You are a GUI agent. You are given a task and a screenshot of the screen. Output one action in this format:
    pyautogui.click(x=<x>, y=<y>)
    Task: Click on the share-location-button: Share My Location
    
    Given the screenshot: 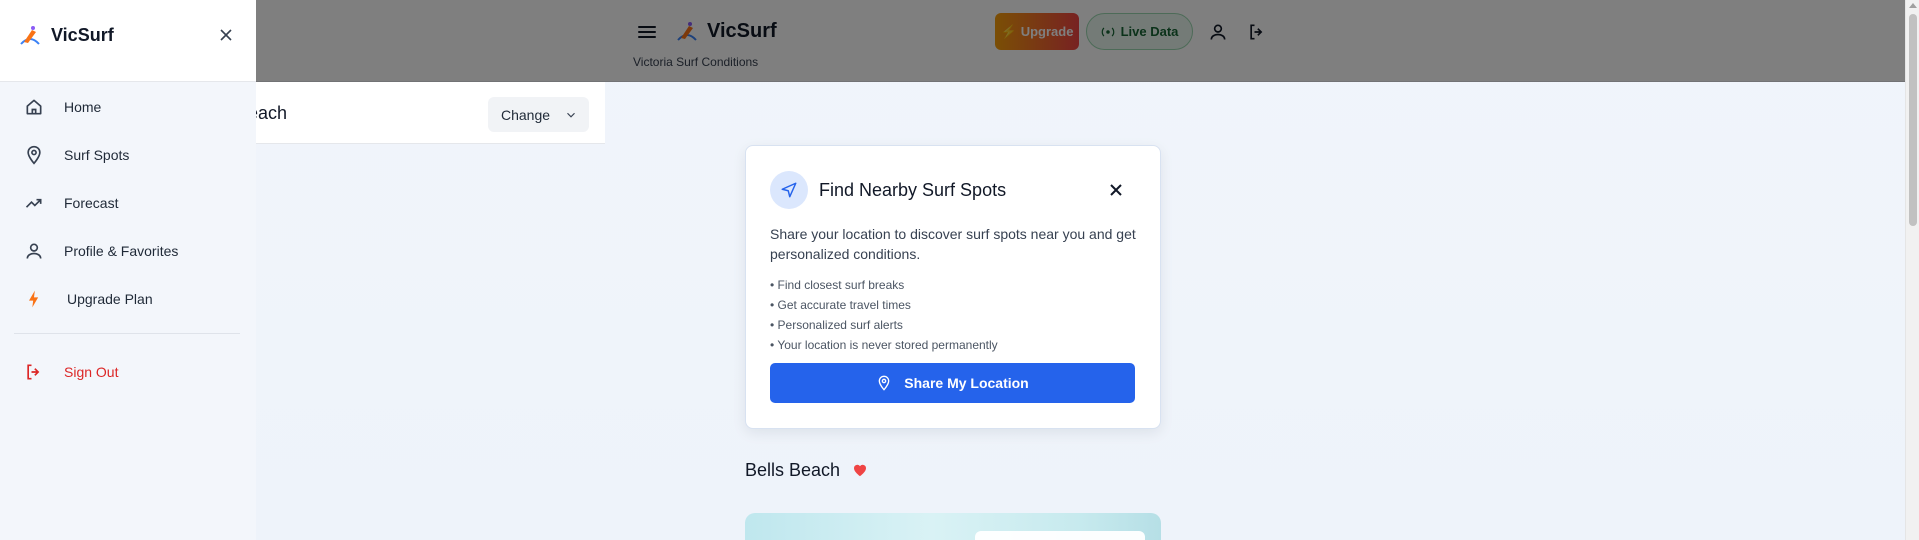 What is the action you would take?
    pyautogui.click(x=952, y=383)
    